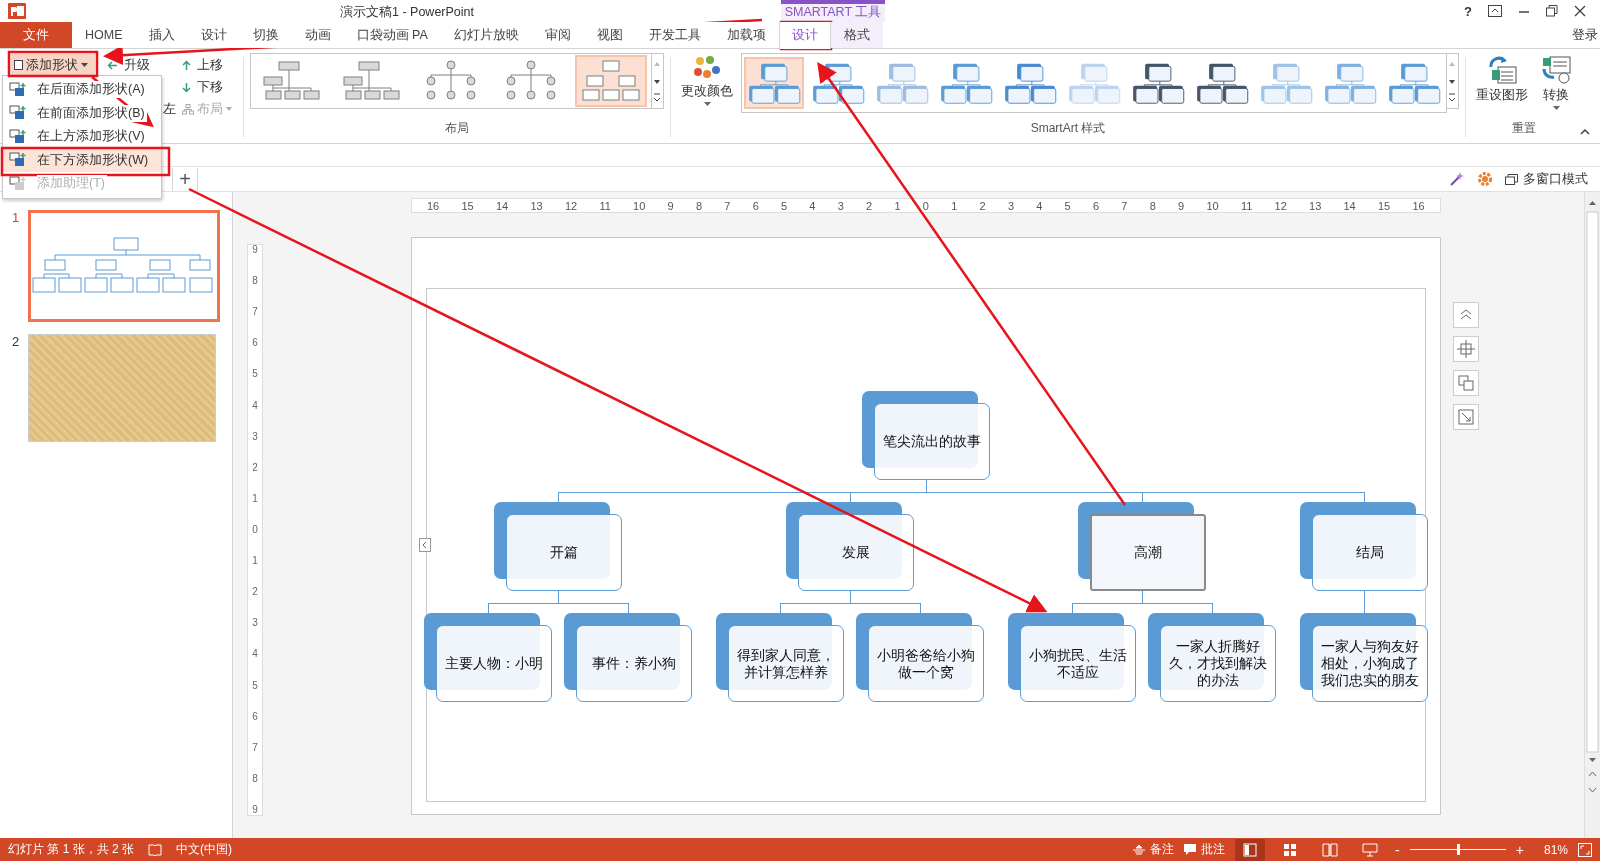 Image resolution: width=1600 pixels, height=861 pixels. Describe the element at coordinates (1067, 205) in the screenshot. I see `ruler-number: 5` at that location.